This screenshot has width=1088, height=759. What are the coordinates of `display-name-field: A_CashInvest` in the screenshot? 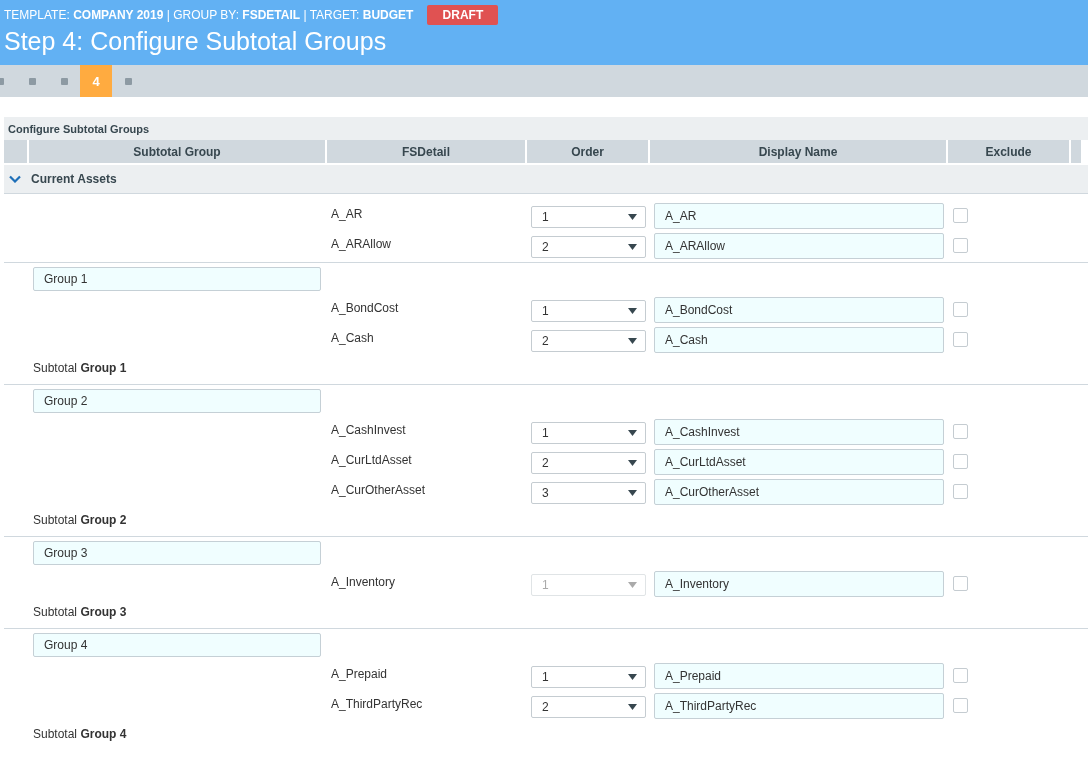 It's located at (799, 432).